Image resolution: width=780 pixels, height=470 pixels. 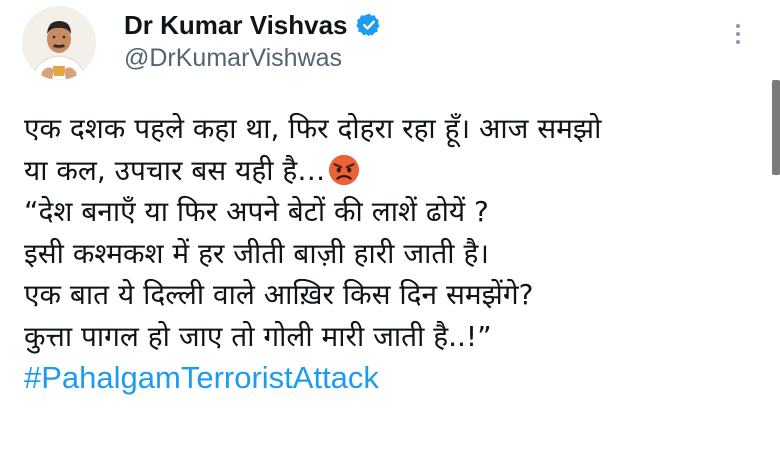 I want to click on more-options-icon, so click(x=738, y=39).